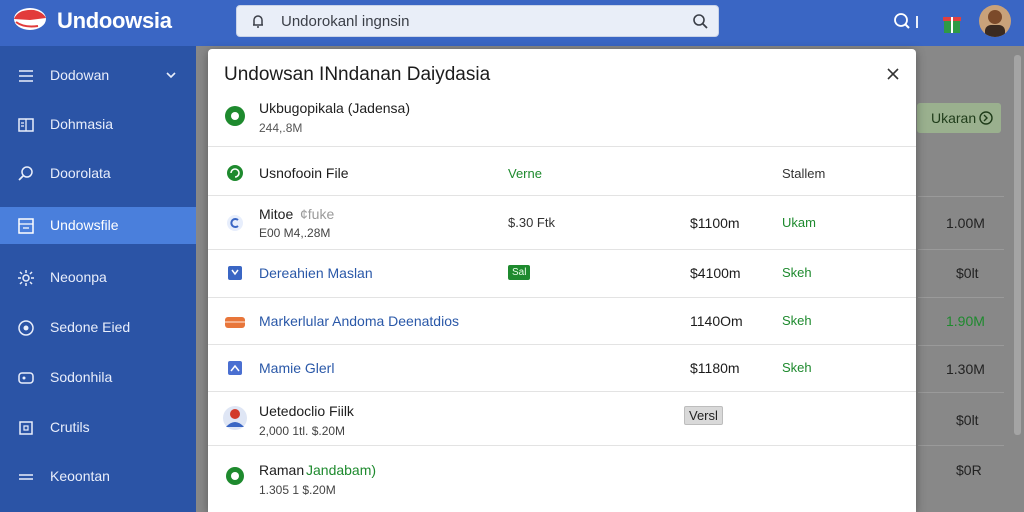  What do you see at coordinates (715, 223) in the screenshot?
I see `file-amount: $1100m` at bounding box center [715, 223].